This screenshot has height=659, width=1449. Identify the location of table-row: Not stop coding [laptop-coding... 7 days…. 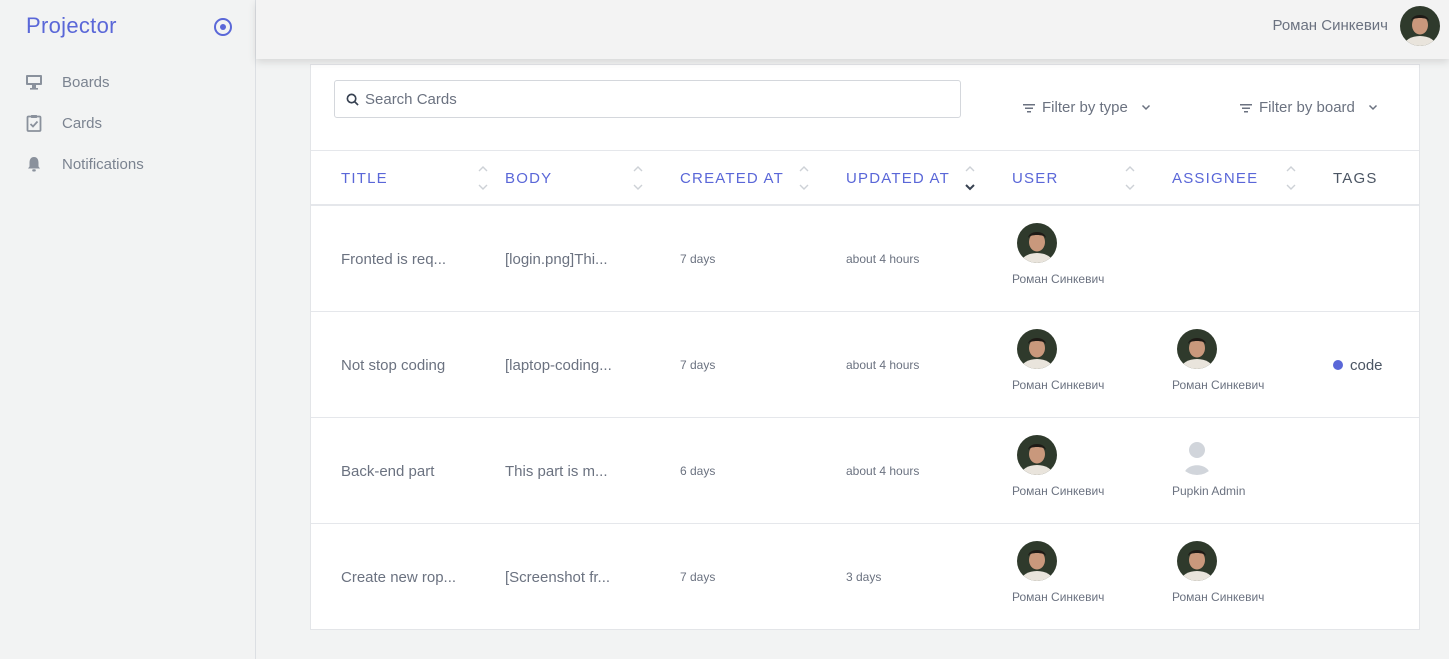
(865, 365).